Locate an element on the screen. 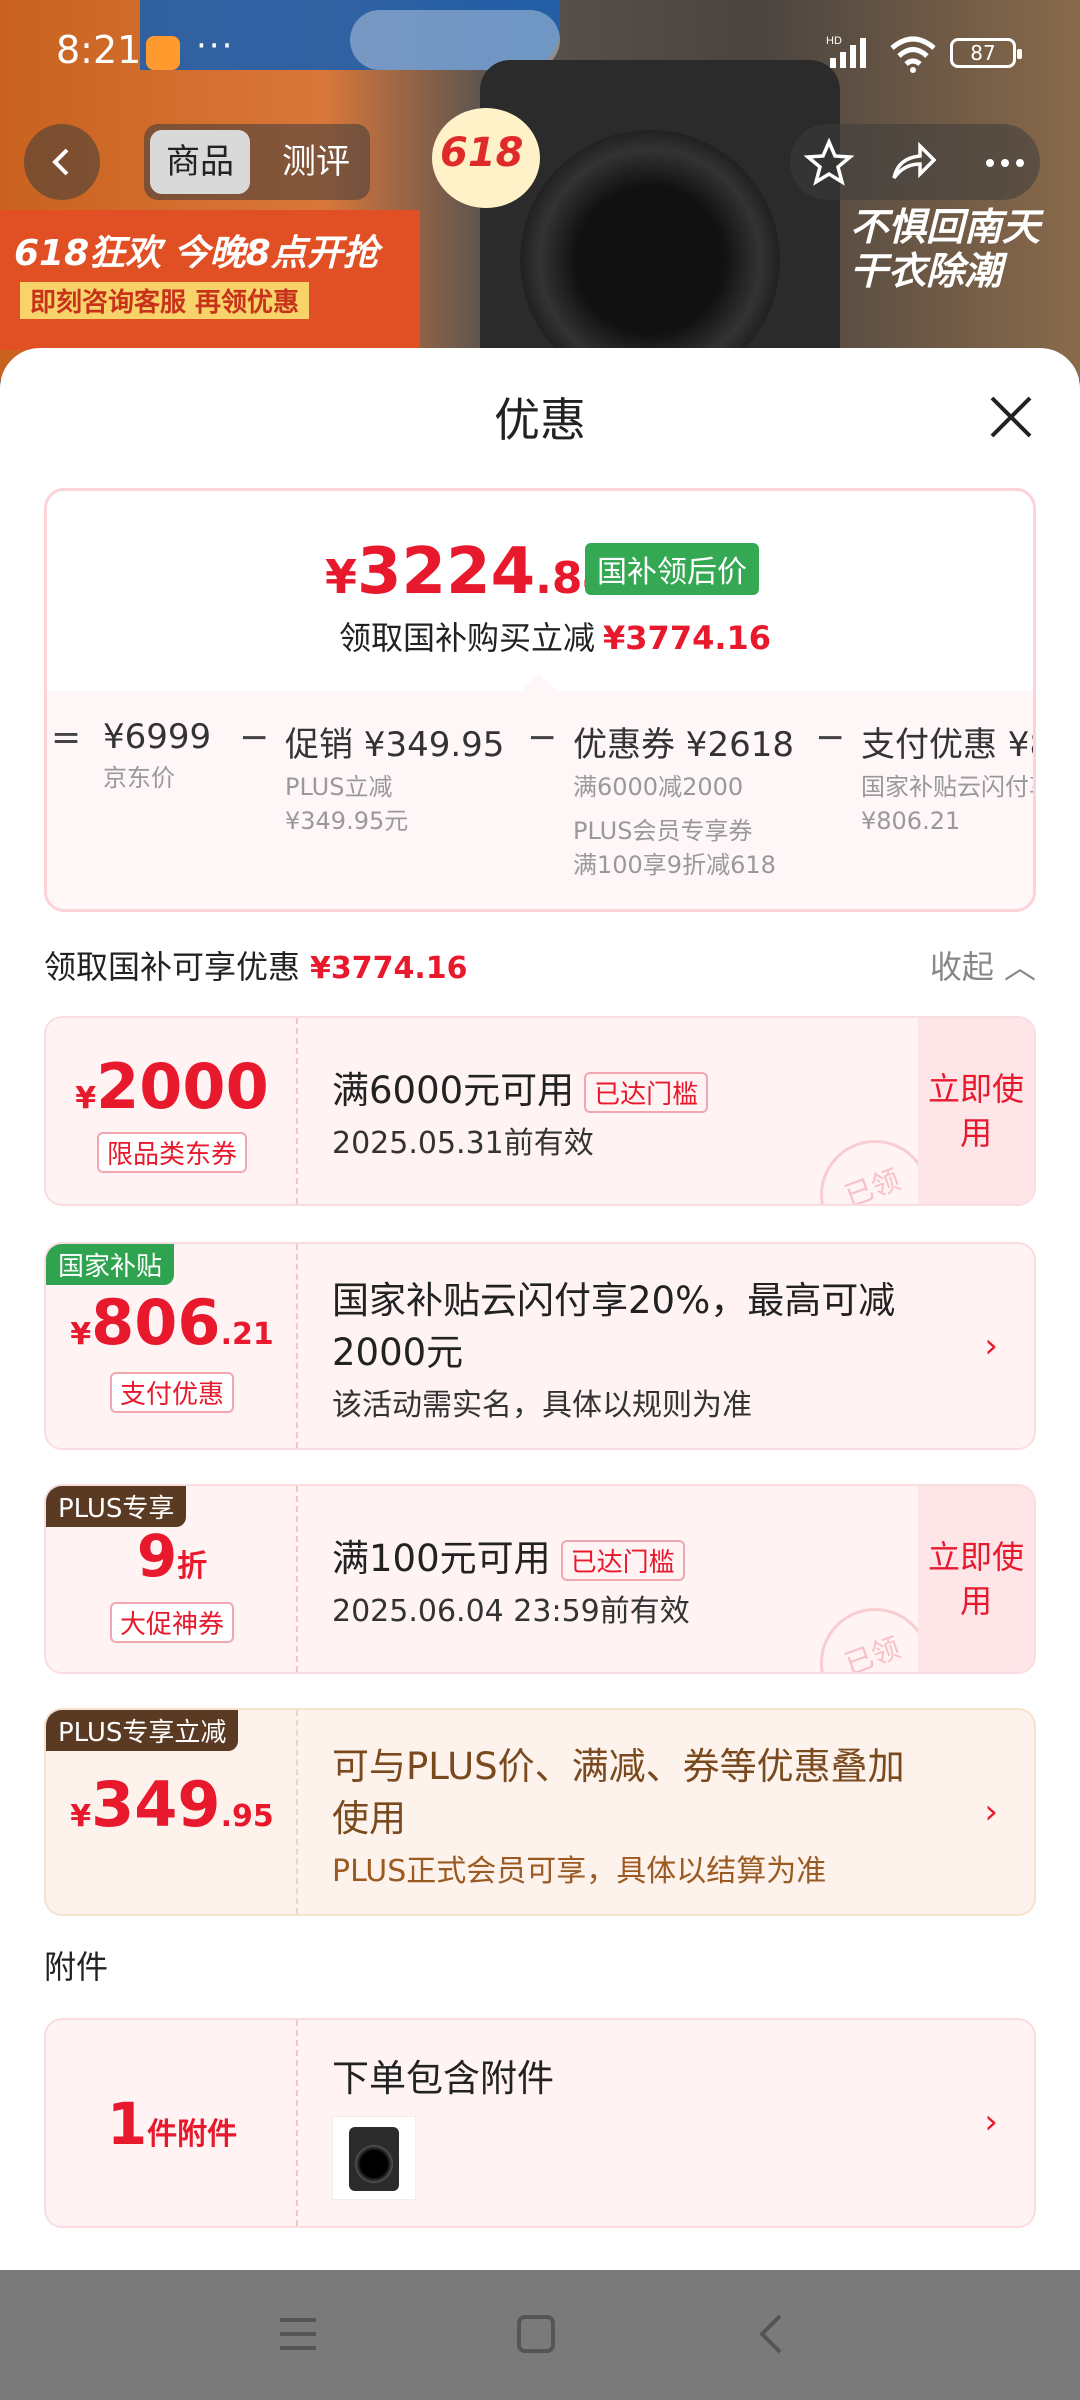  price-top: ¥3224.84 国补领后价 领取国补购买立减 ¥3774.16 is located at coordinates (540, 591).